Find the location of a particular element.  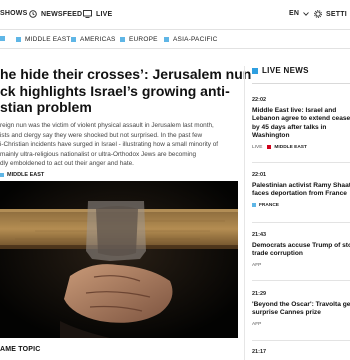

region-item-left-edge is located at coordinates (4, 38).